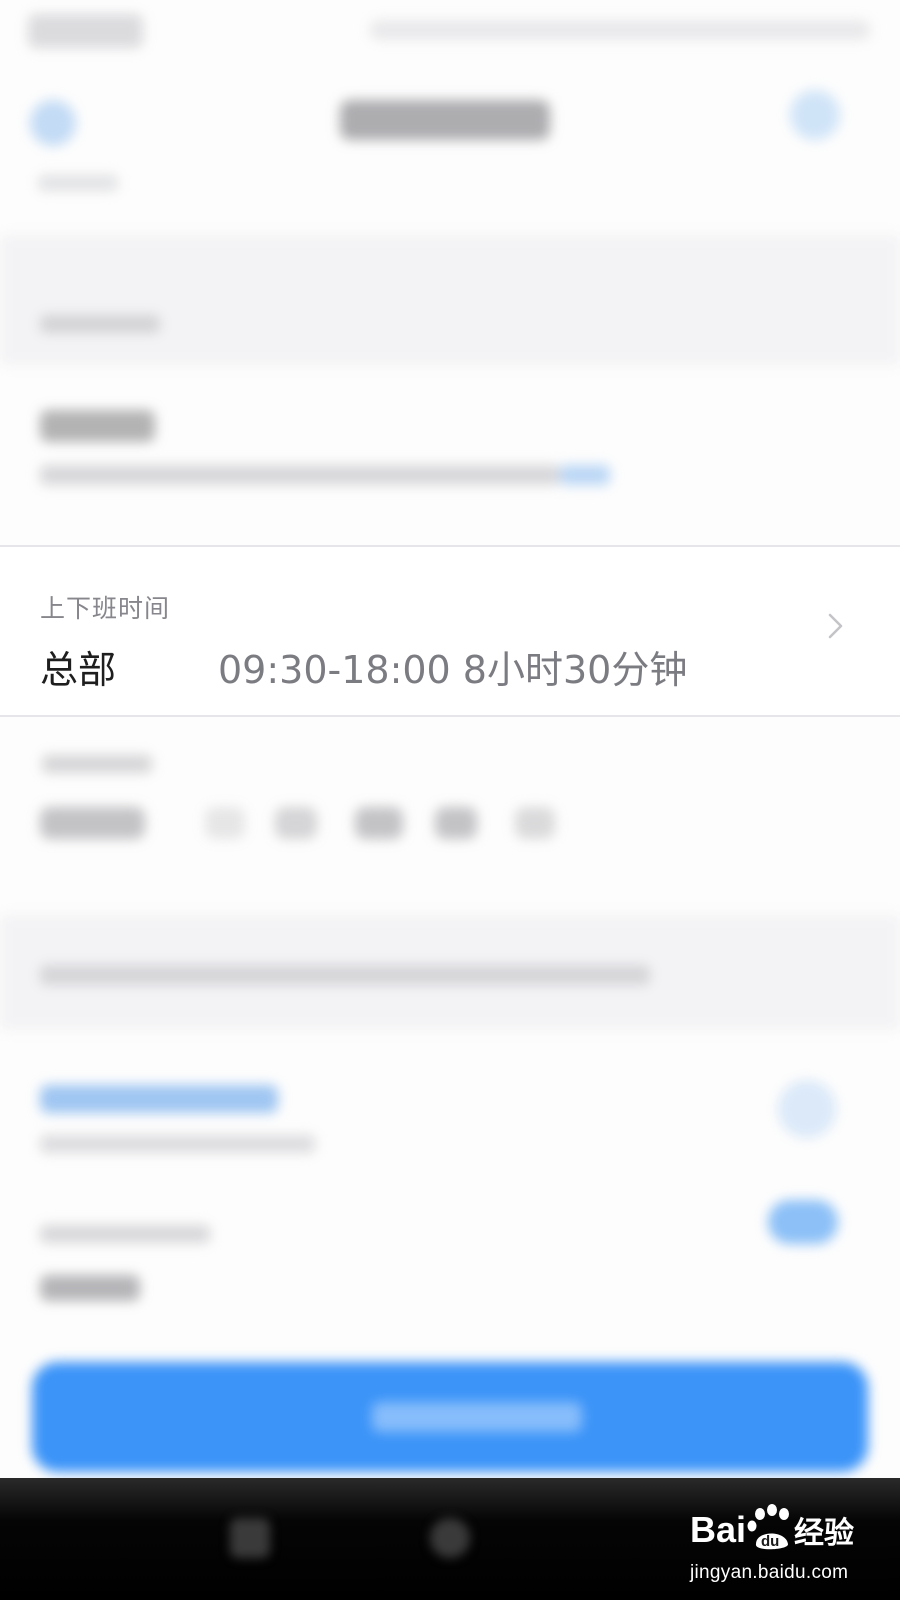 This screenshot has width=900, height=1600. What do you see at coordinates (835, 626) in the screenshot?
I see `chevron-right-icon` at bounding box center [835, 626].